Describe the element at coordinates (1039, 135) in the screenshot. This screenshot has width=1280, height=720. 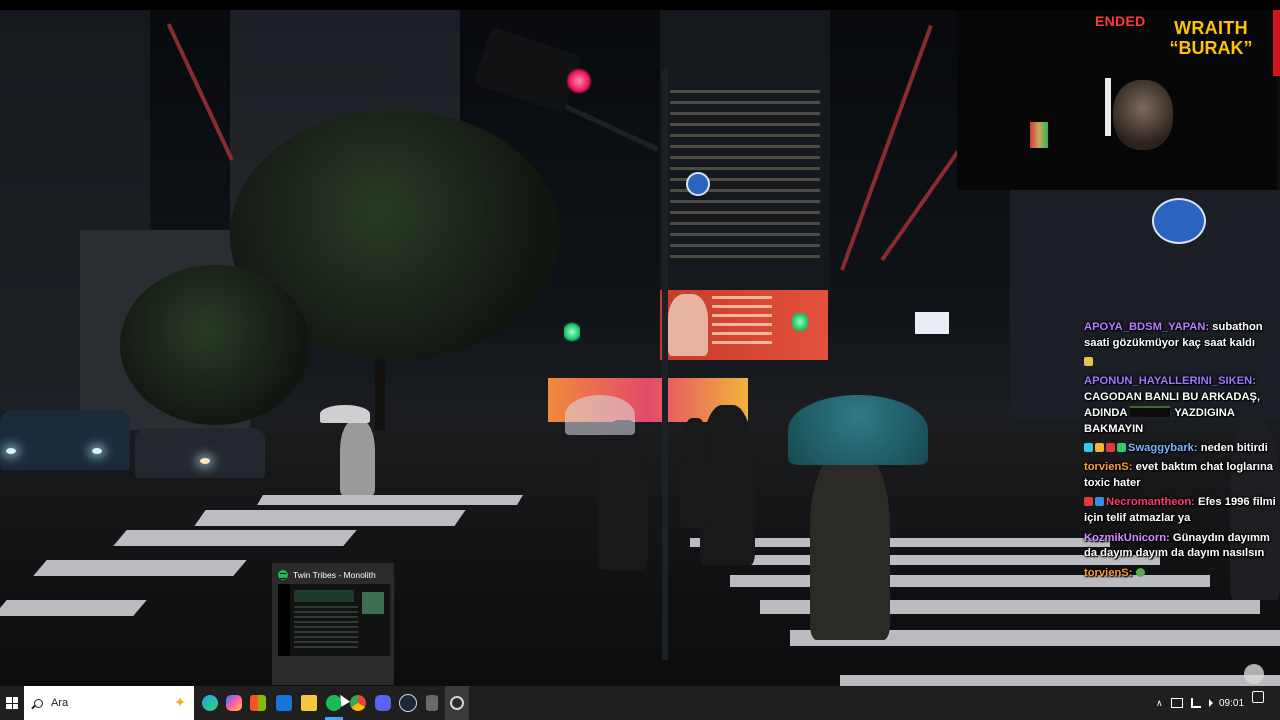
I see `webcam-background-light` at that location.